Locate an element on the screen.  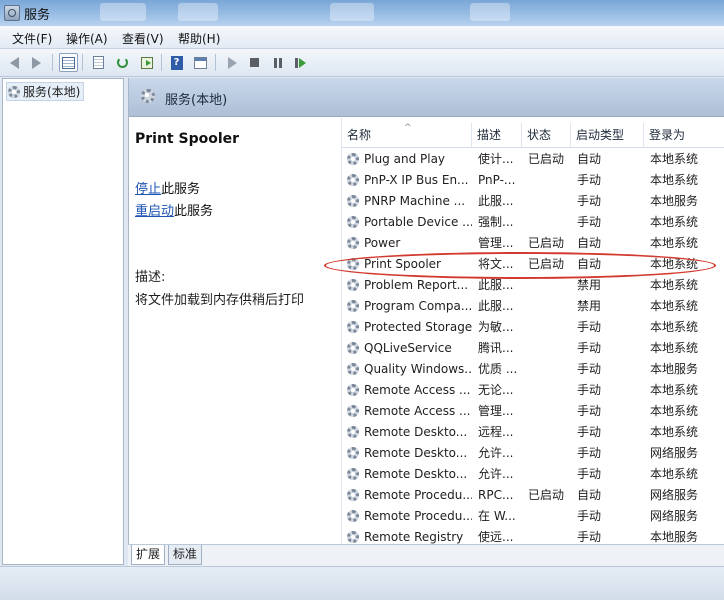
show-hide-tree-icon is located at coordinates (68, 62).